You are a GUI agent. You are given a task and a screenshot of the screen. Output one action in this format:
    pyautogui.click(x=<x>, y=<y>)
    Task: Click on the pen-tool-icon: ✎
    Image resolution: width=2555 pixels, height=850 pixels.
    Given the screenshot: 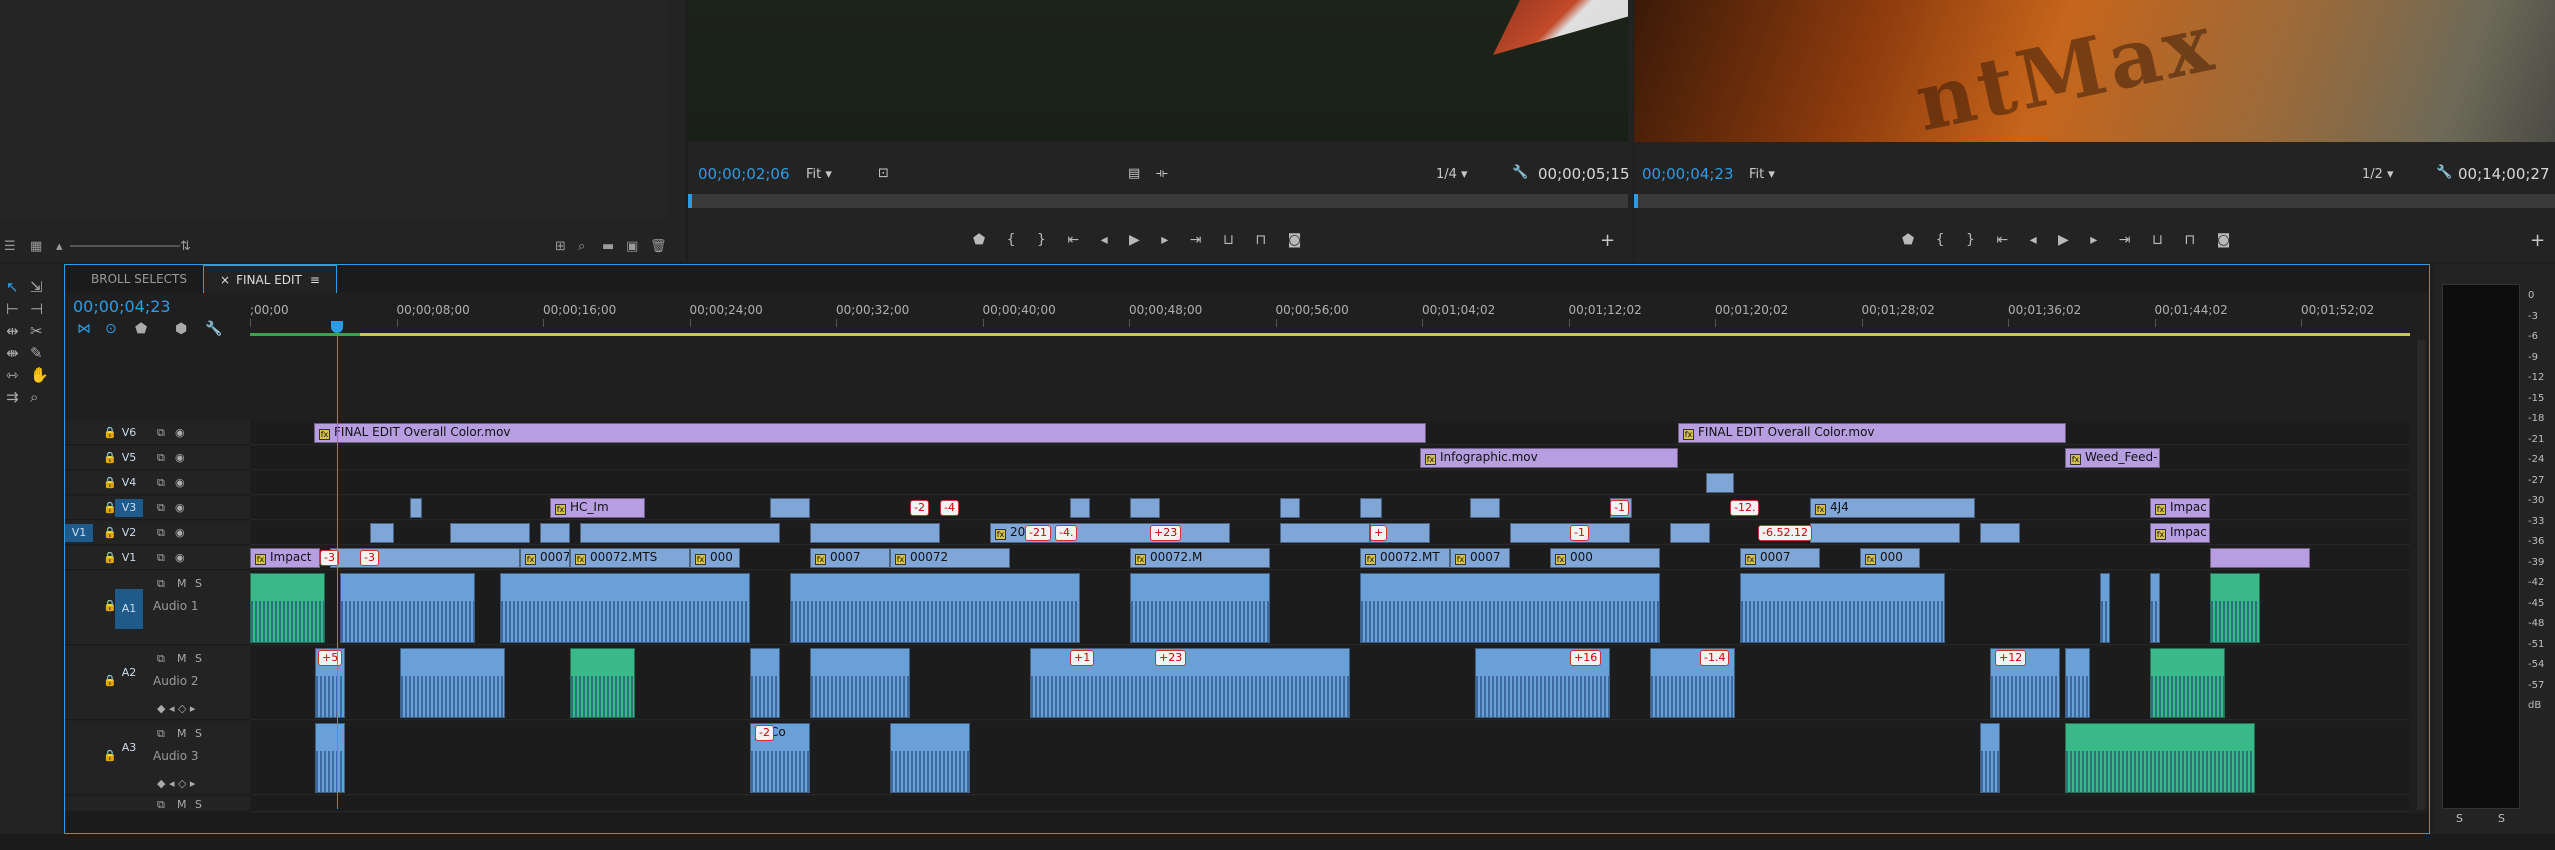 What is the action you would take?
    pyautogui.click(x=36, y=353)
    